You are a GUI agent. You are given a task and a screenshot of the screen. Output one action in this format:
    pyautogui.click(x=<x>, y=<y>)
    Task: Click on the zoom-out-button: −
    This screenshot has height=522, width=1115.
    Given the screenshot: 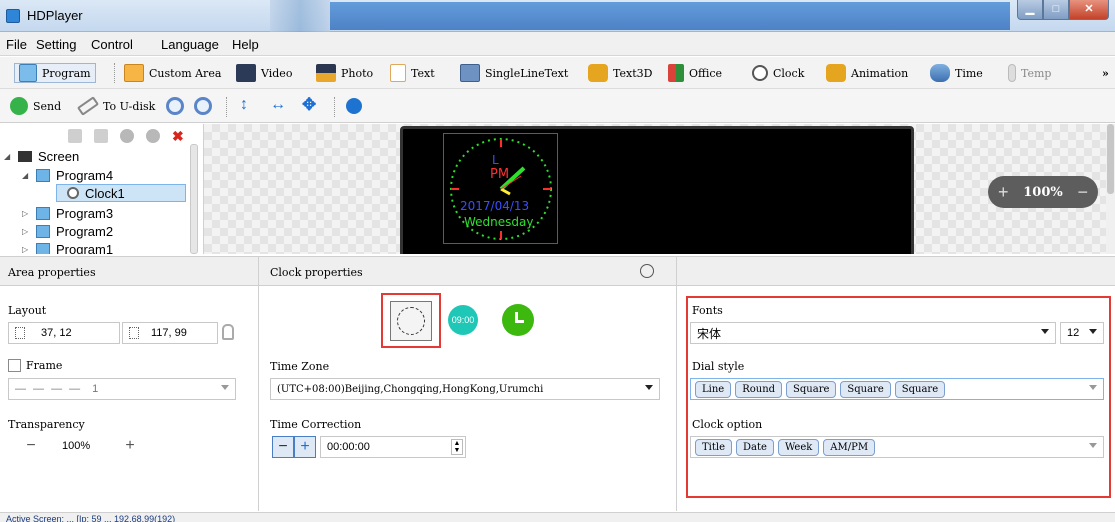 What is the action you would take?
    pyautogui.click(x=1082, y=192)
    